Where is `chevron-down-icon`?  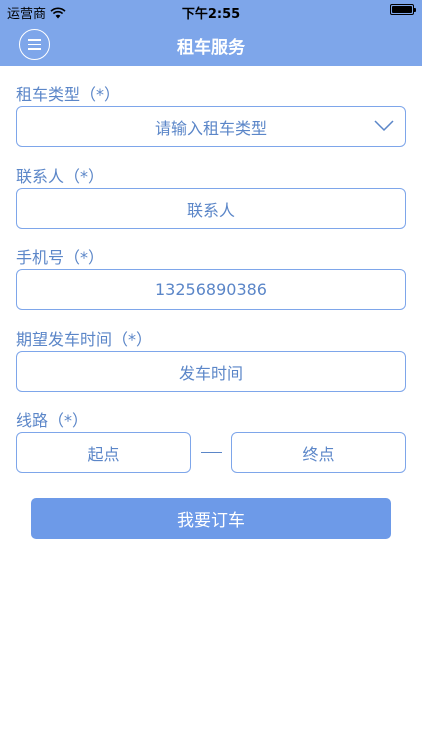 chevron-down-icon is located at coordinates (384, 126).